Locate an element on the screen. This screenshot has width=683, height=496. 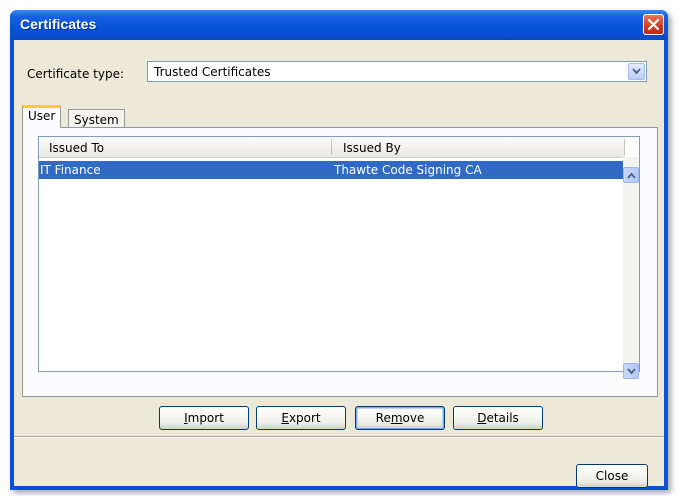
remove-label-pre: Re is located at coordinates (383, 418).